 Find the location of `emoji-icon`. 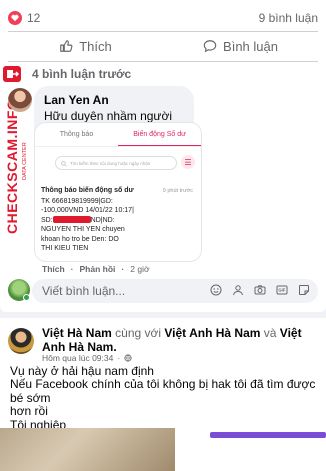

emoji-icon is located at coordinates (216, 290).